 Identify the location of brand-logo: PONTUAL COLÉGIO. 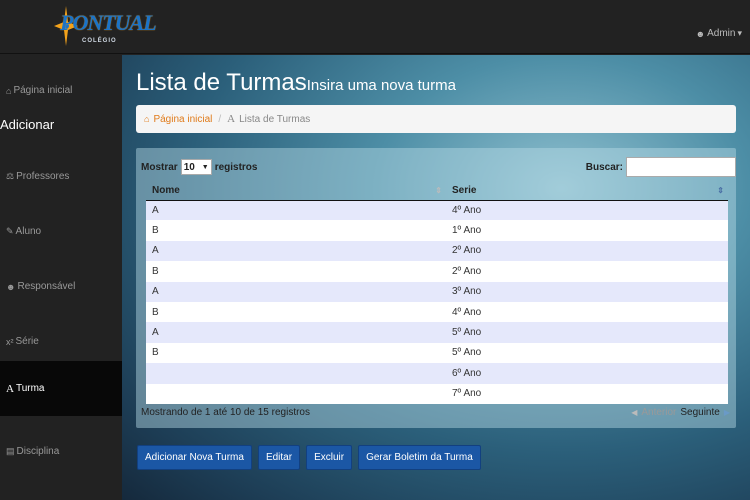
(91, 26).